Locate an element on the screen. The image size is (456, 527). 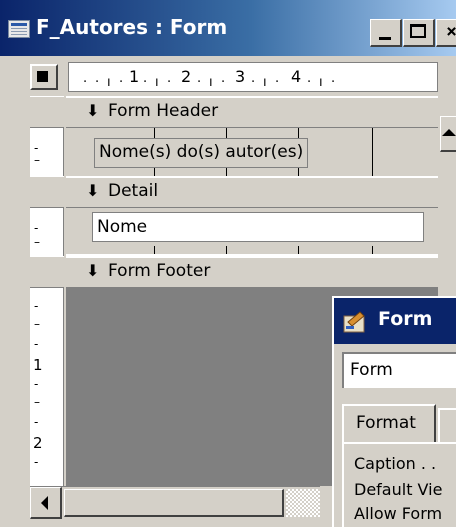
vertical-ruler-number: 1 is located at coordinates (38, 365).